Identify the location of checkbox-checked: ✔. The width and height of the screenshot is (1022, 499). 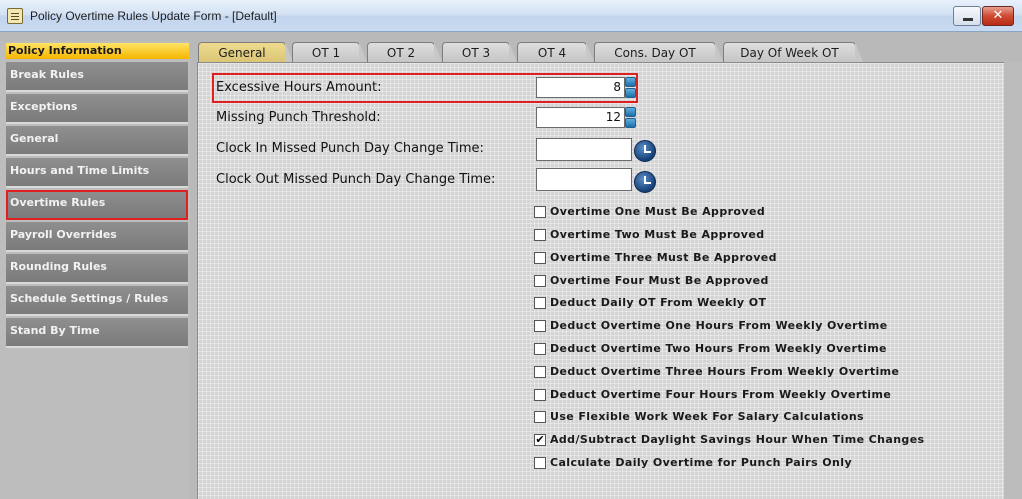
(540, 440).